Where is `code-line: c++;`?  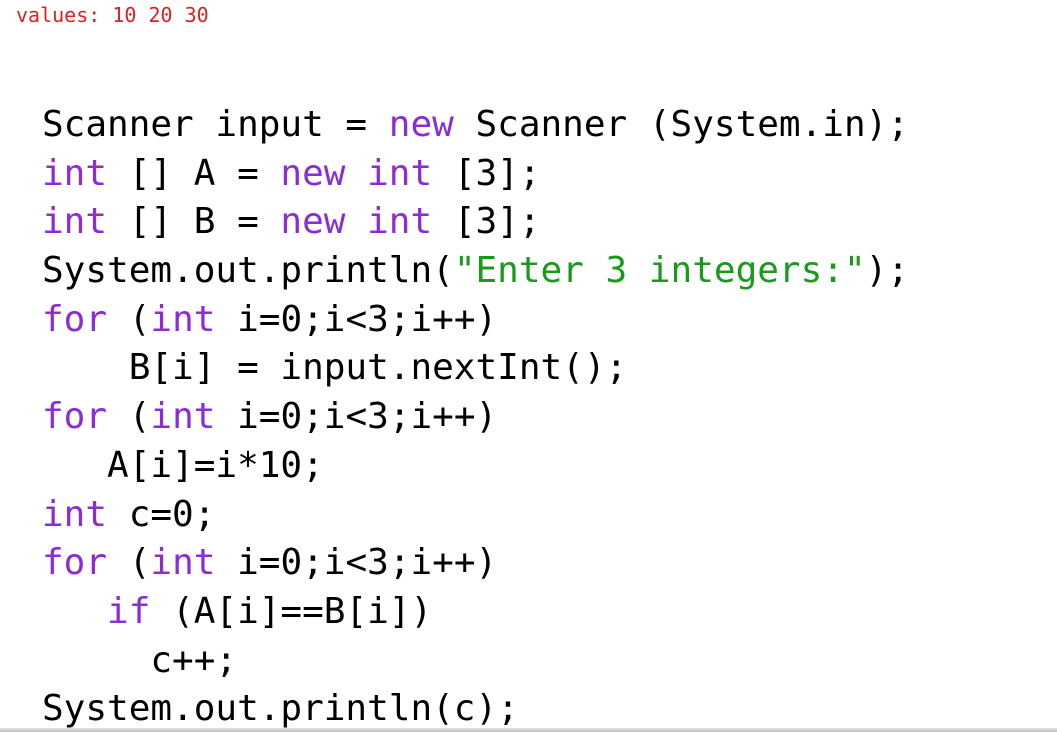
code-line: c++; is located at coordinates (475, 661).